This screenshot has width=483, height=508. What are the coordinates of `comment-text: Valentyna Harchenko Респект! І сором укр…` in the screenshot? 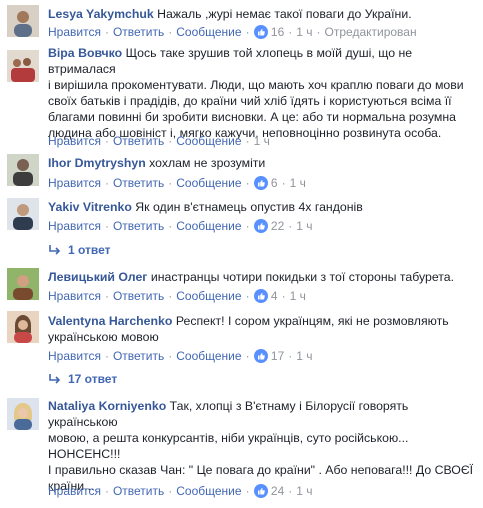 It's located at (262, 321).